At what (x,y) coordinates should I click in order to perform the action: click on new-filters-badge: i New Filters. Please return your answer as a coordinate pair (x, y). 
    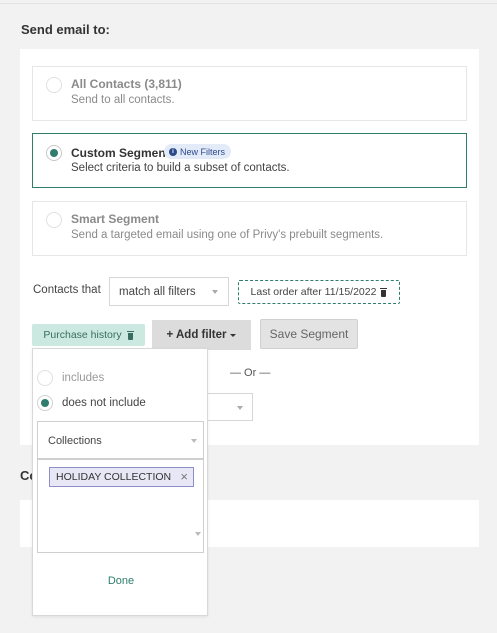
    Looking at the image, I should click on (198, 151).